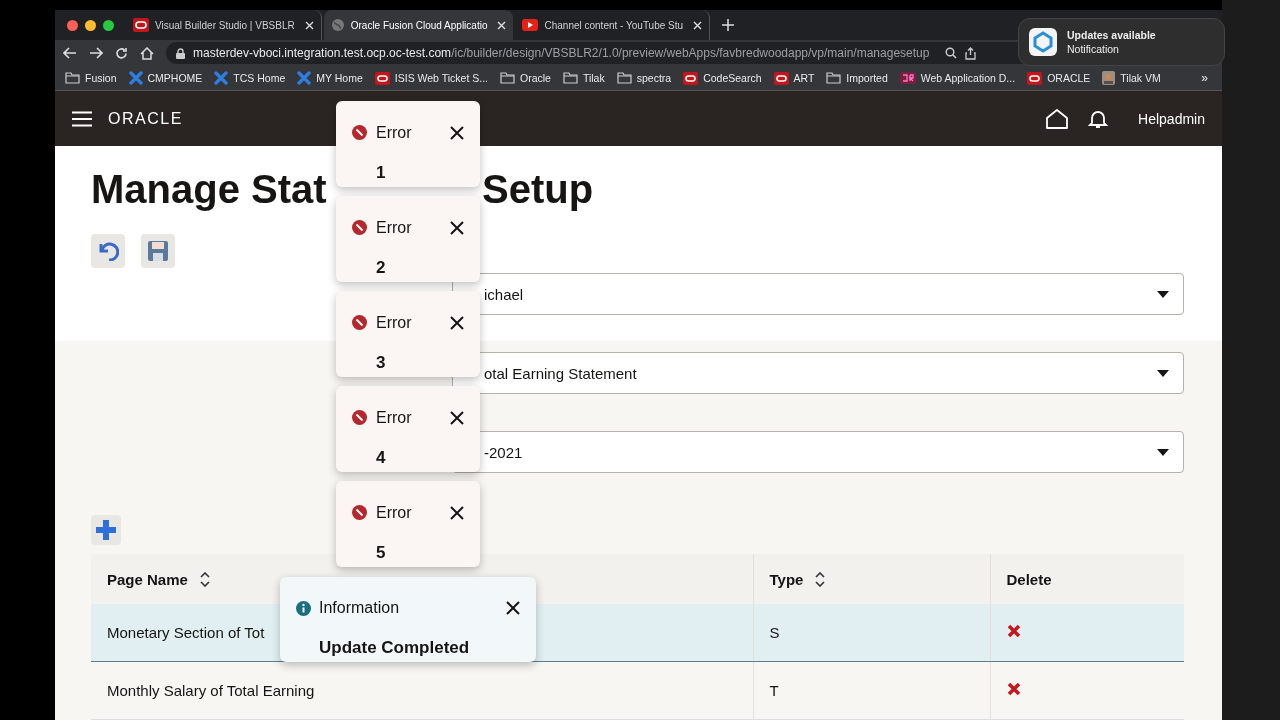 This screenshot has width=1280, height=720. Describe the element at coordinates (381, 172) in the screenshot. I see `toast-message: 1` at that location.